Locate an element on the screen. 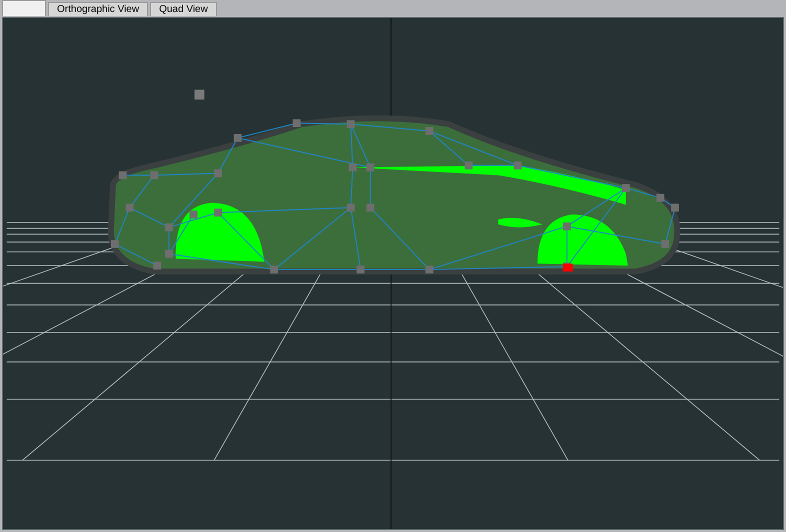 Image resolution: width=786 pixels, height=532 pixels. view-tab: Quad View is located at coordinates (183, 9).